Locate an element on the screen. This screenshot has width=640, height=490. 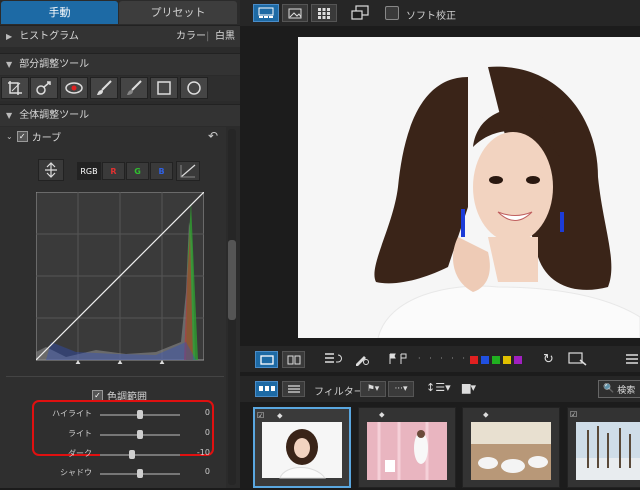
slider-light: ライト 0 is located at coordinates (125, 435).